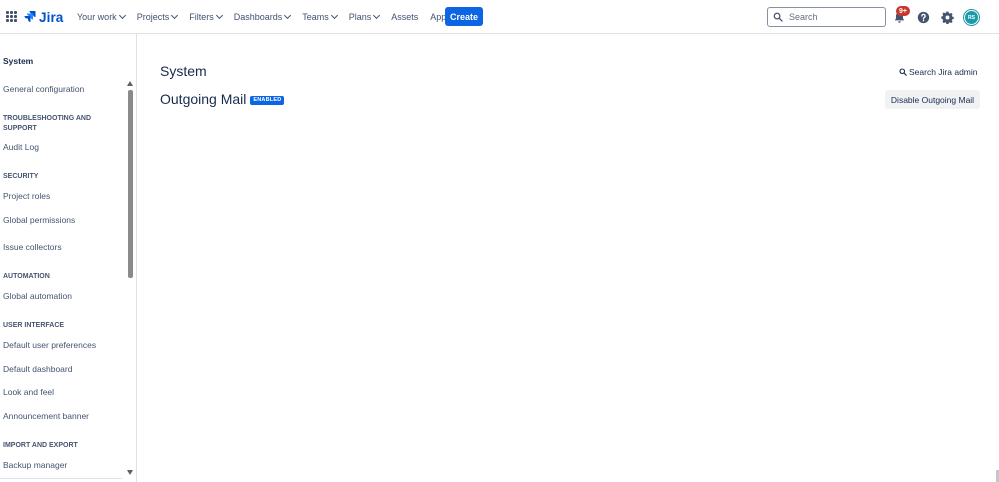  I want to click on sidebar-item-audit-log: Audit Log, so click(21, 147).